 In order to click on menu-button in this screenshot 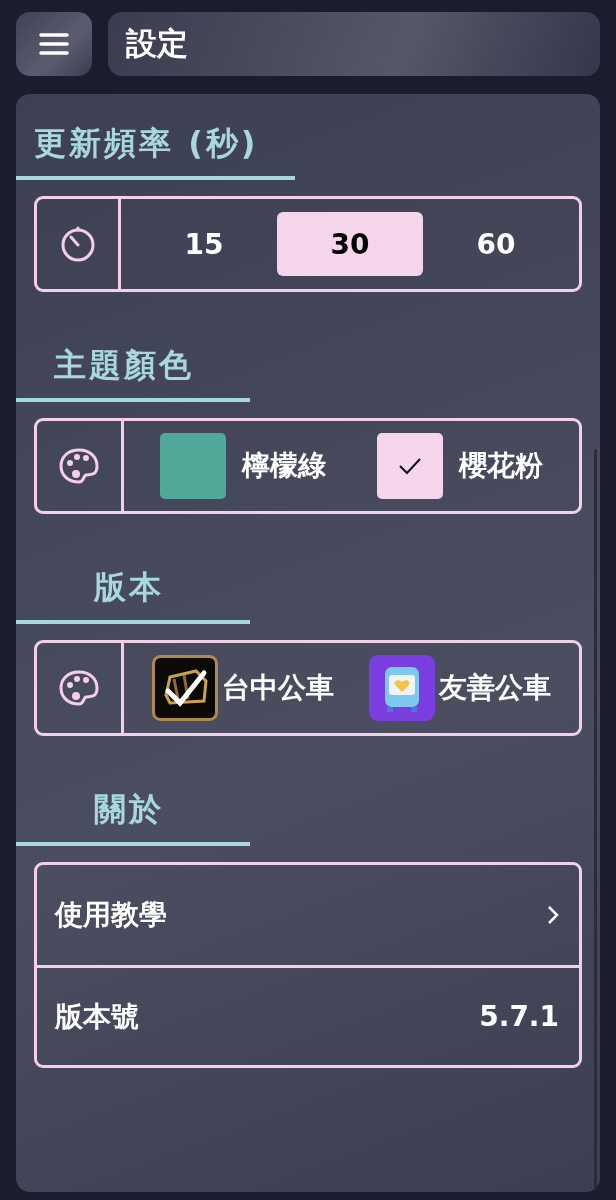, I will do `click(54, 44)`.